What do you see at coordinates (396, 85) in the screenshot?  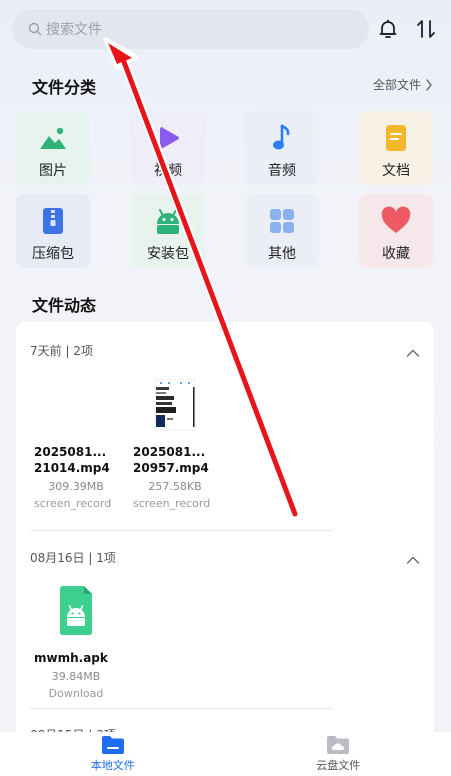 I see `all-files-label: 全部文件` at bounding box center [396, 85].